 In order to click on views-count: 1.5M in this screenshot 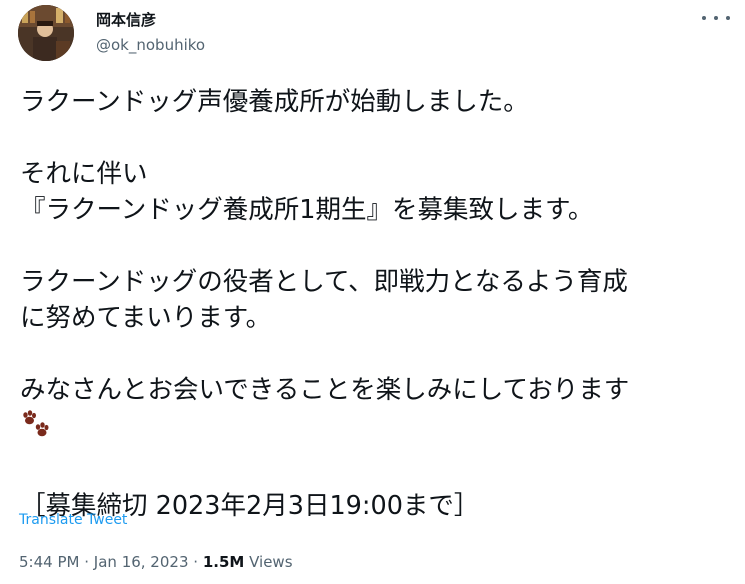, I will do `click(223, 562)`.